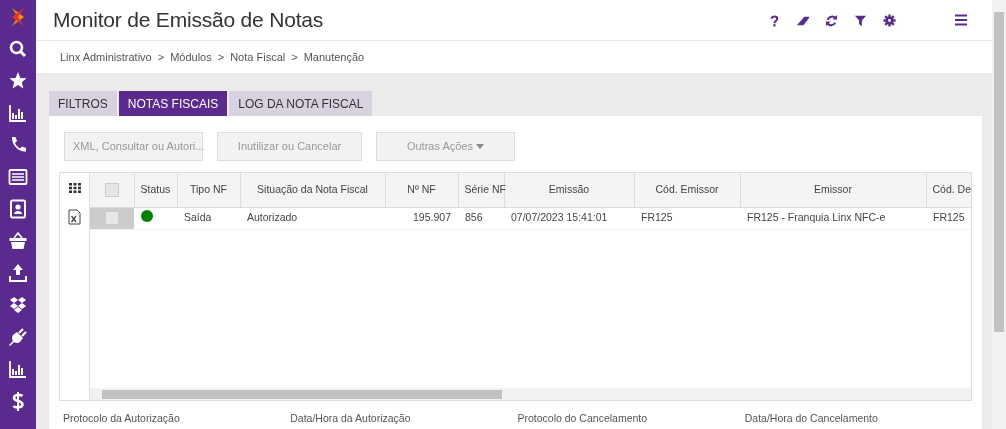 The height and width of the screenshot is (429, 1006). What do you see at coordinates (18, 177) in the screenshot?
I see `list-icon` at bounding box center [18, 177].